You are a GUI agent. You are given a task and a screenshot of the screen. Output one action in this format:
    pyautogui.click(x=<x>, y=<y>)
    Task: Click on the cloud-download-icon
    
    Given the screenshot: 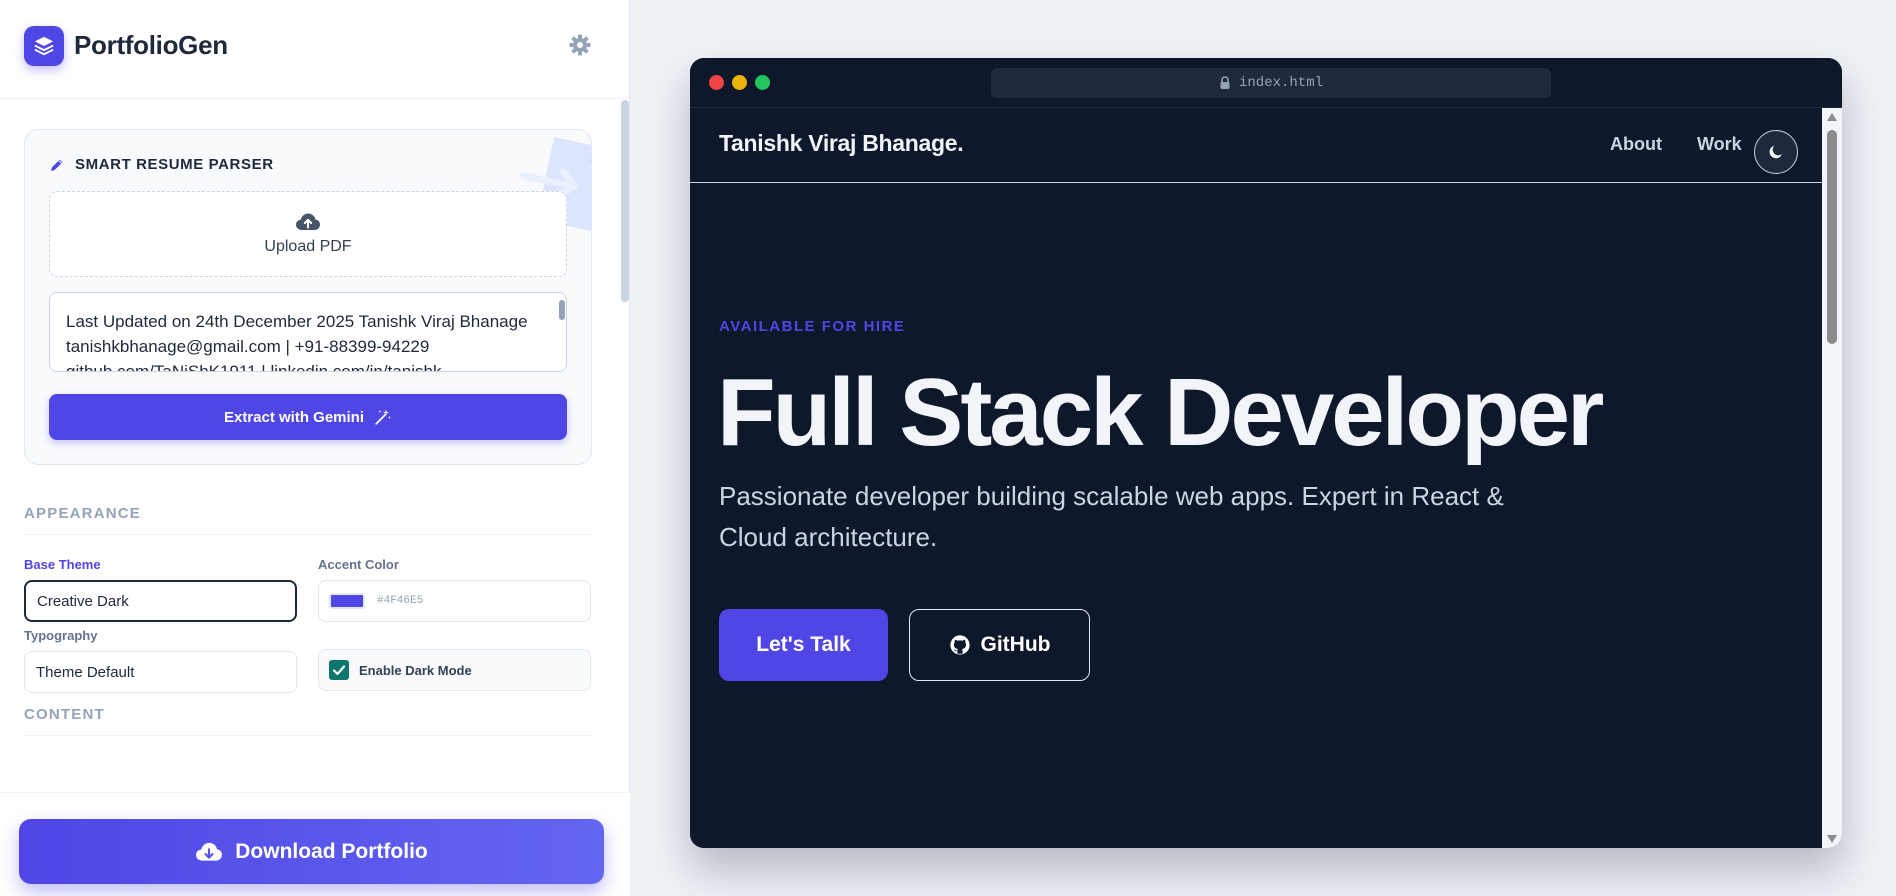 What is the action you would take?
    pyautogui.click(x=209, y=851)
    